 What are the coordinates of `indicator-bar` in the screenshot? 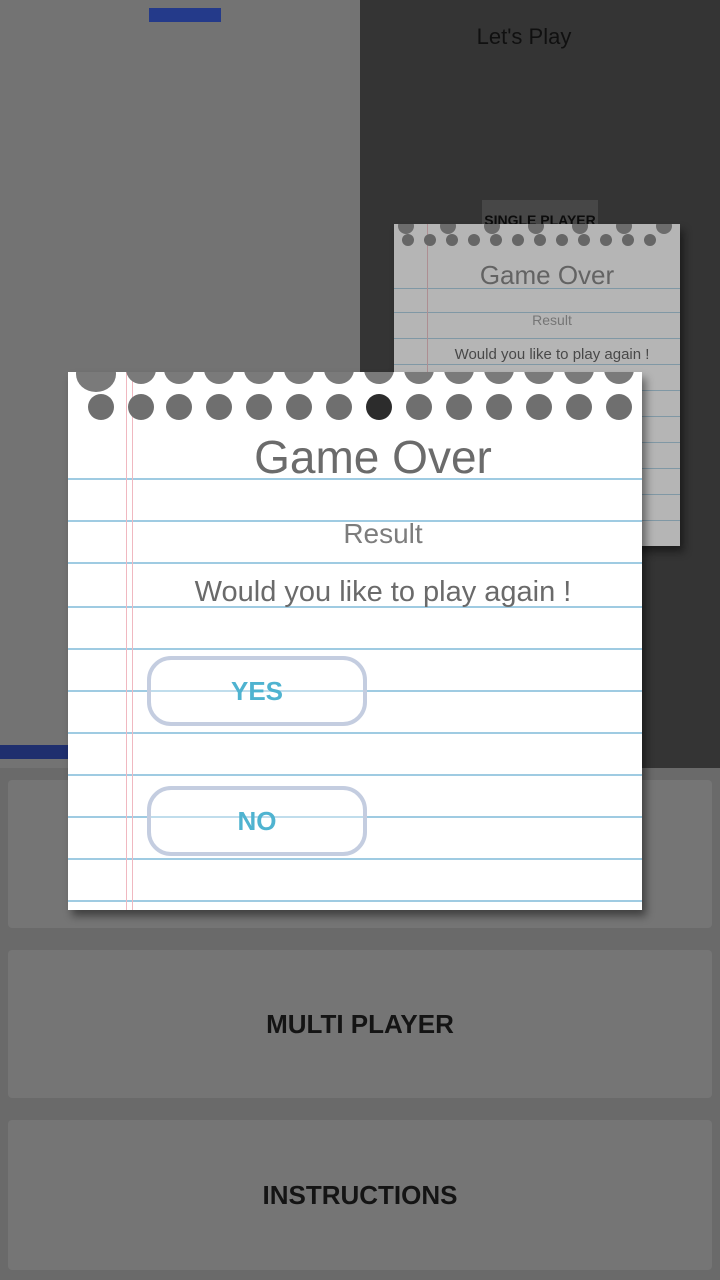 It's located at (185, 15).